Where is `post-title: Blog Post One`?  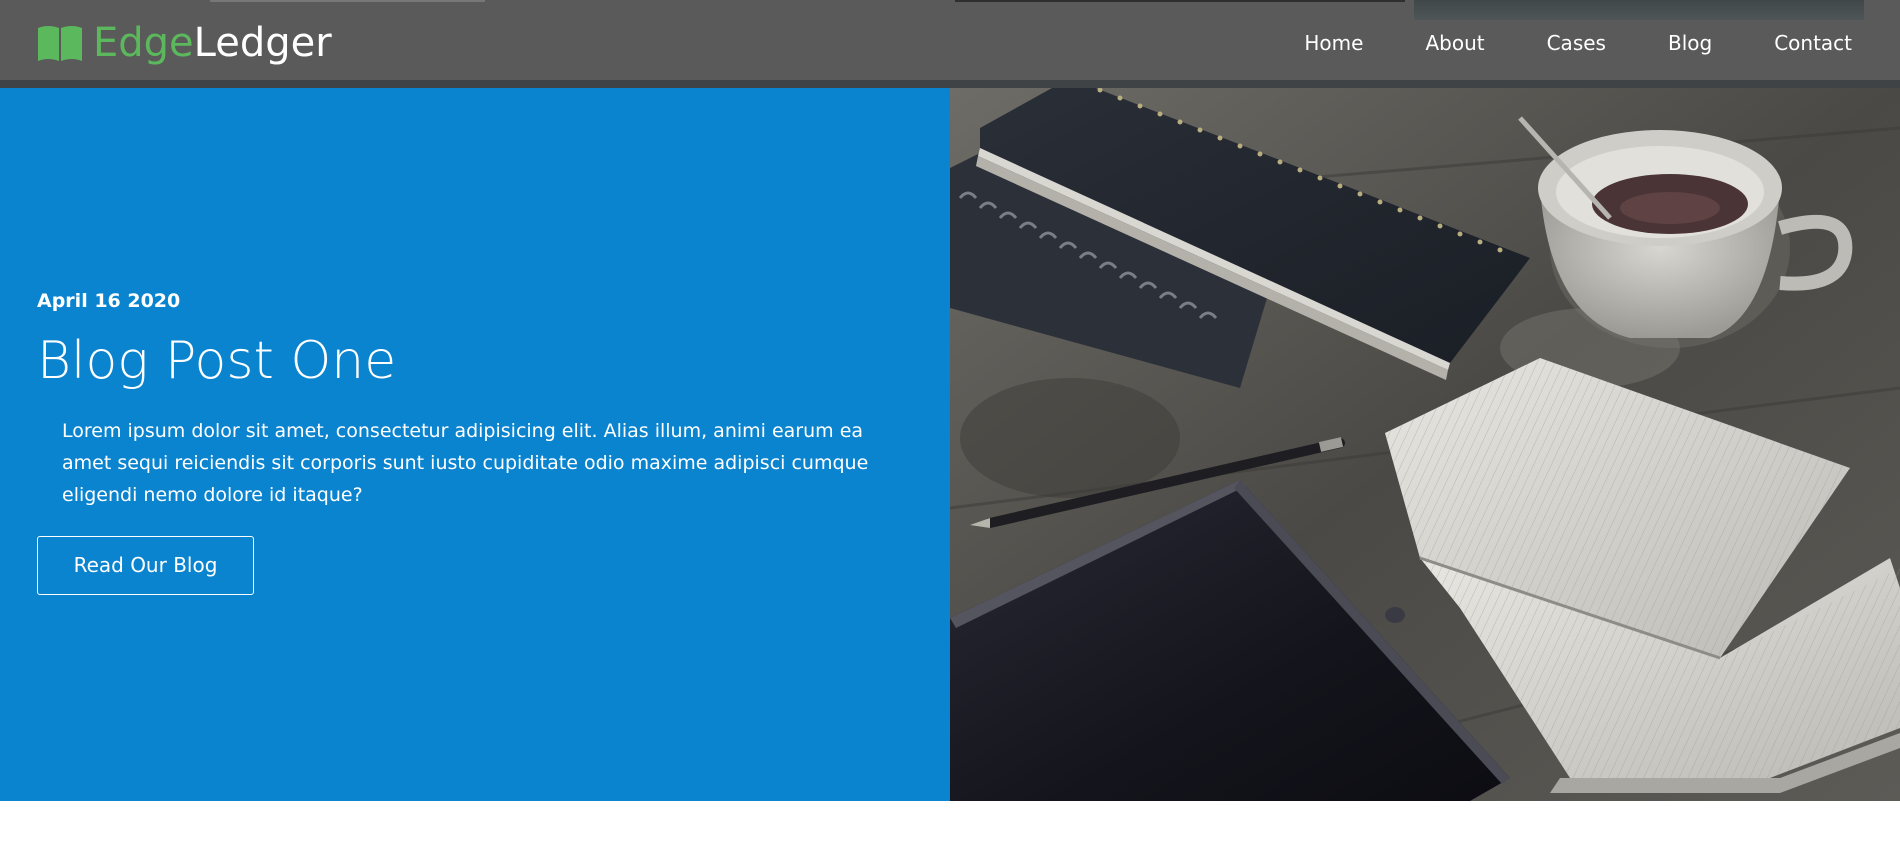
post-title: Blog Post One is located at coordinates (217, 361).